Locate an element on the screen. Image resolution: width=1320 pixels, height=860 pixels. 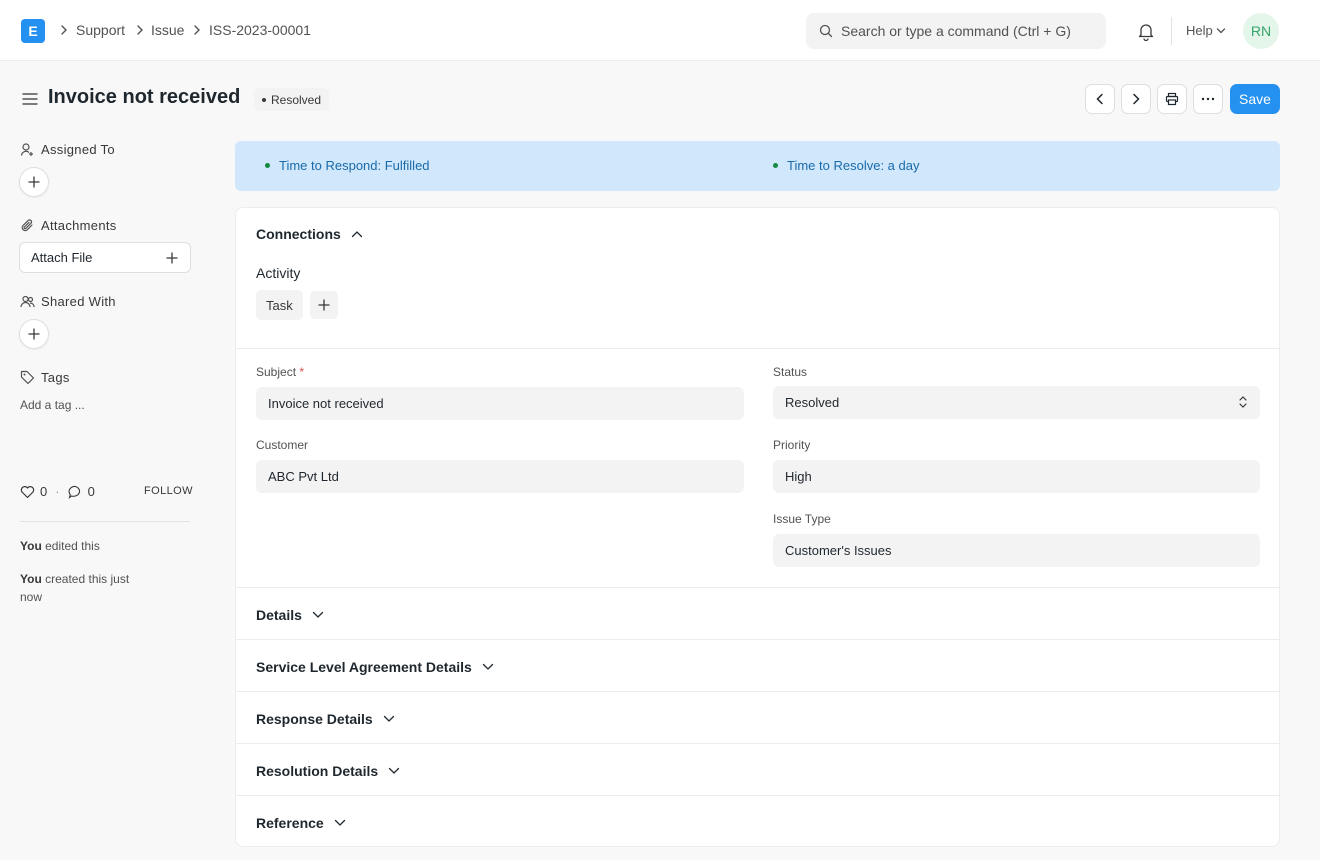
user-add-icon is located at coordinates (26, 149).